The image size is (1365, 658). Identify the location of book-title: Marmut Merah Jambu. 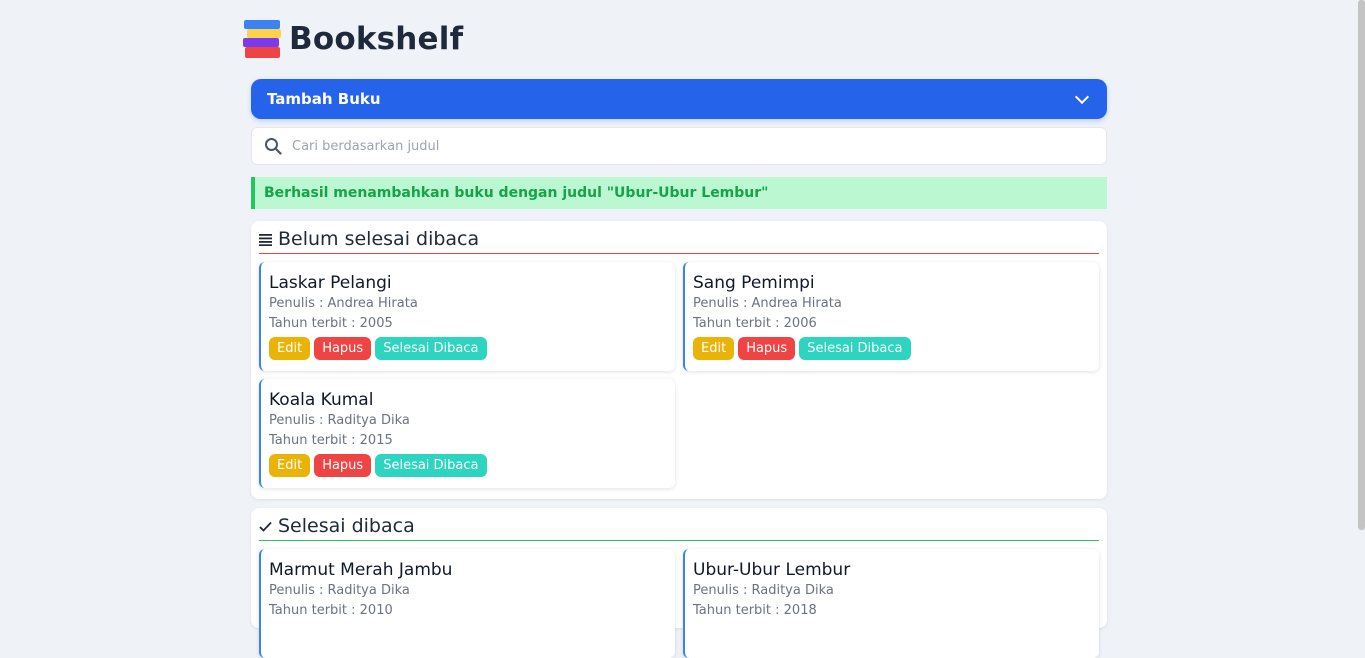
(361, 570).